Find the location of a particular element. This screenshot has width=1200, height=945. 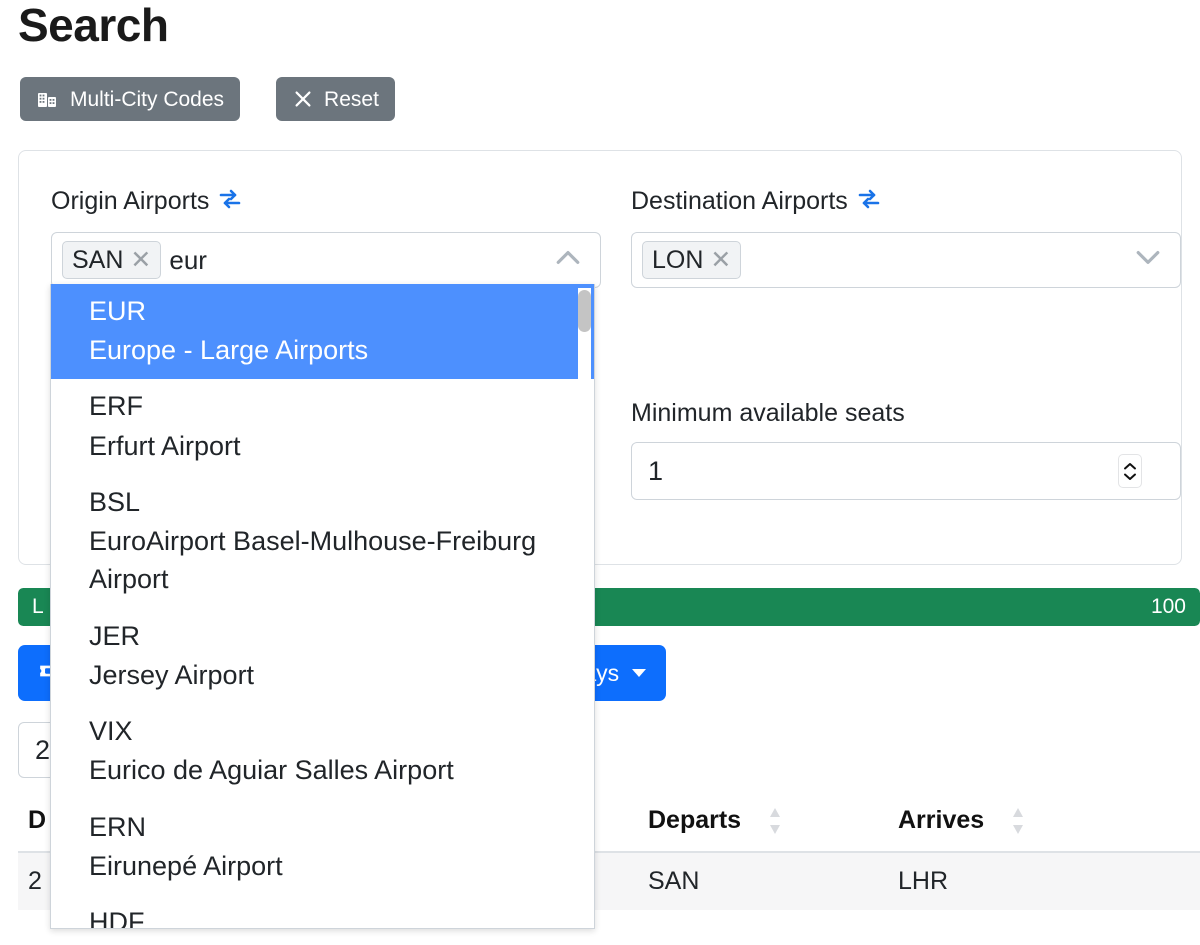

minimum-seats-group: Minimum available seats 1 is located at coordinates (906, 449).